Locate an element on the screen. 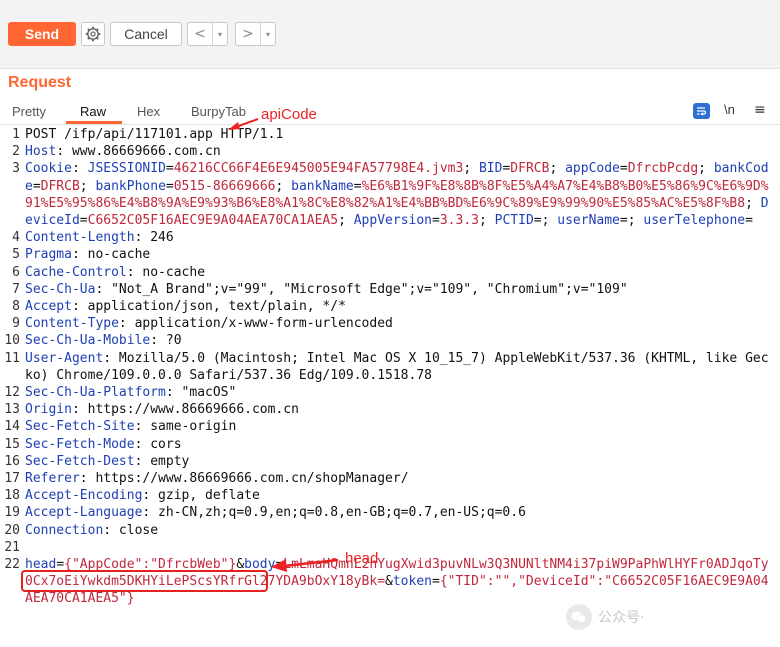 This screenshot has height=647, width=780. tab-hex: Hex is located at coordinates (148, 111).